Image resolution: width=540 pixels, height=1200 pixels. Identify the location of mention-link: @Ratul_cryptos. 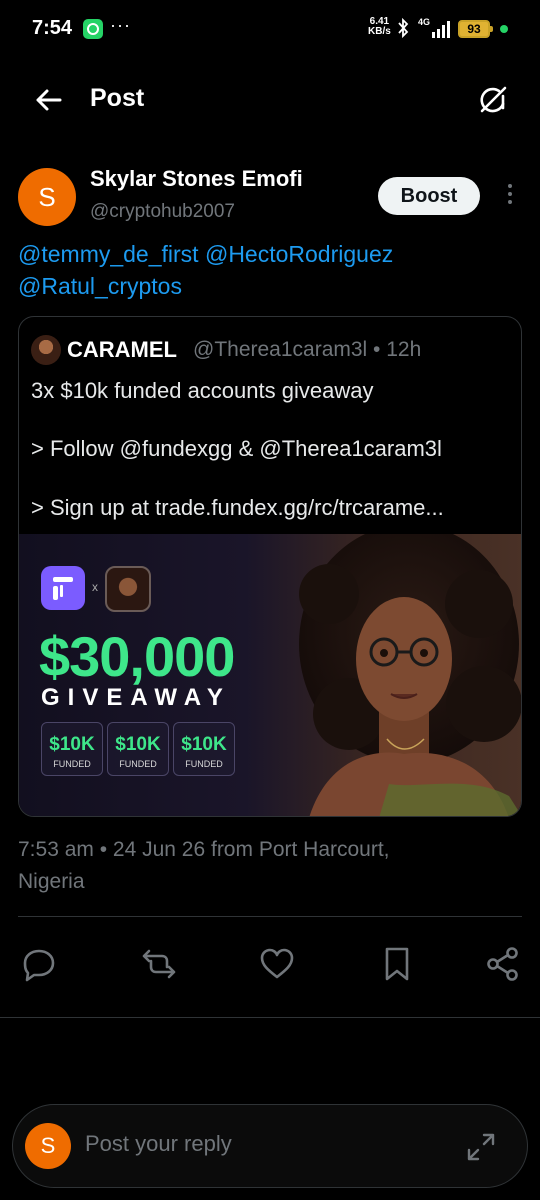
(100, 286).